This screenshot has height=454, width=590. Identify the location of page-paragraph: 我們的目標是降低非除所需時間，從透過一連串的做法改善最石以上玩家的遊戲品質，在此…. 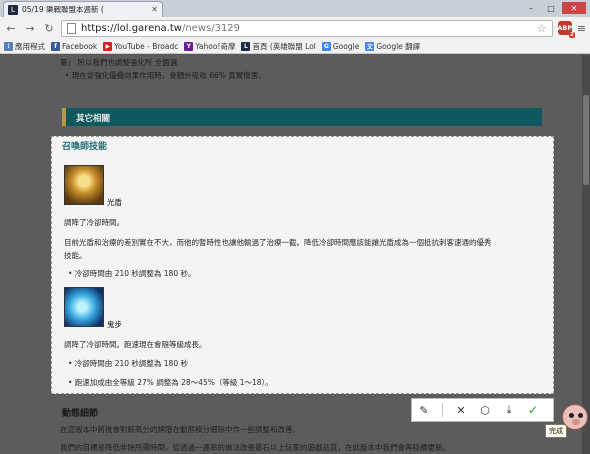
(255, 447).